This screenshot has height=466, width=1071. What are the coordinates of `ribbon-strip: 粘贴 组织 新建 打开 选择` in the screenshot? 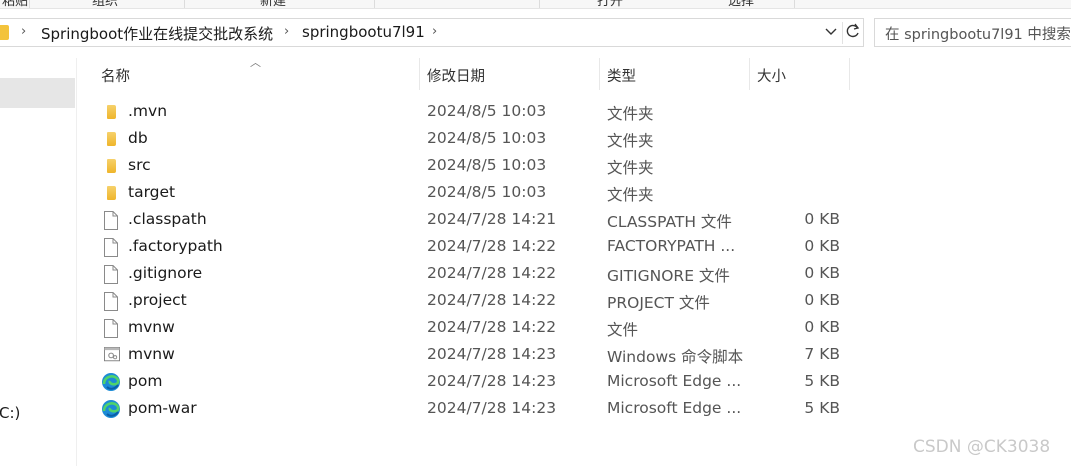 It's located at (535, 4).